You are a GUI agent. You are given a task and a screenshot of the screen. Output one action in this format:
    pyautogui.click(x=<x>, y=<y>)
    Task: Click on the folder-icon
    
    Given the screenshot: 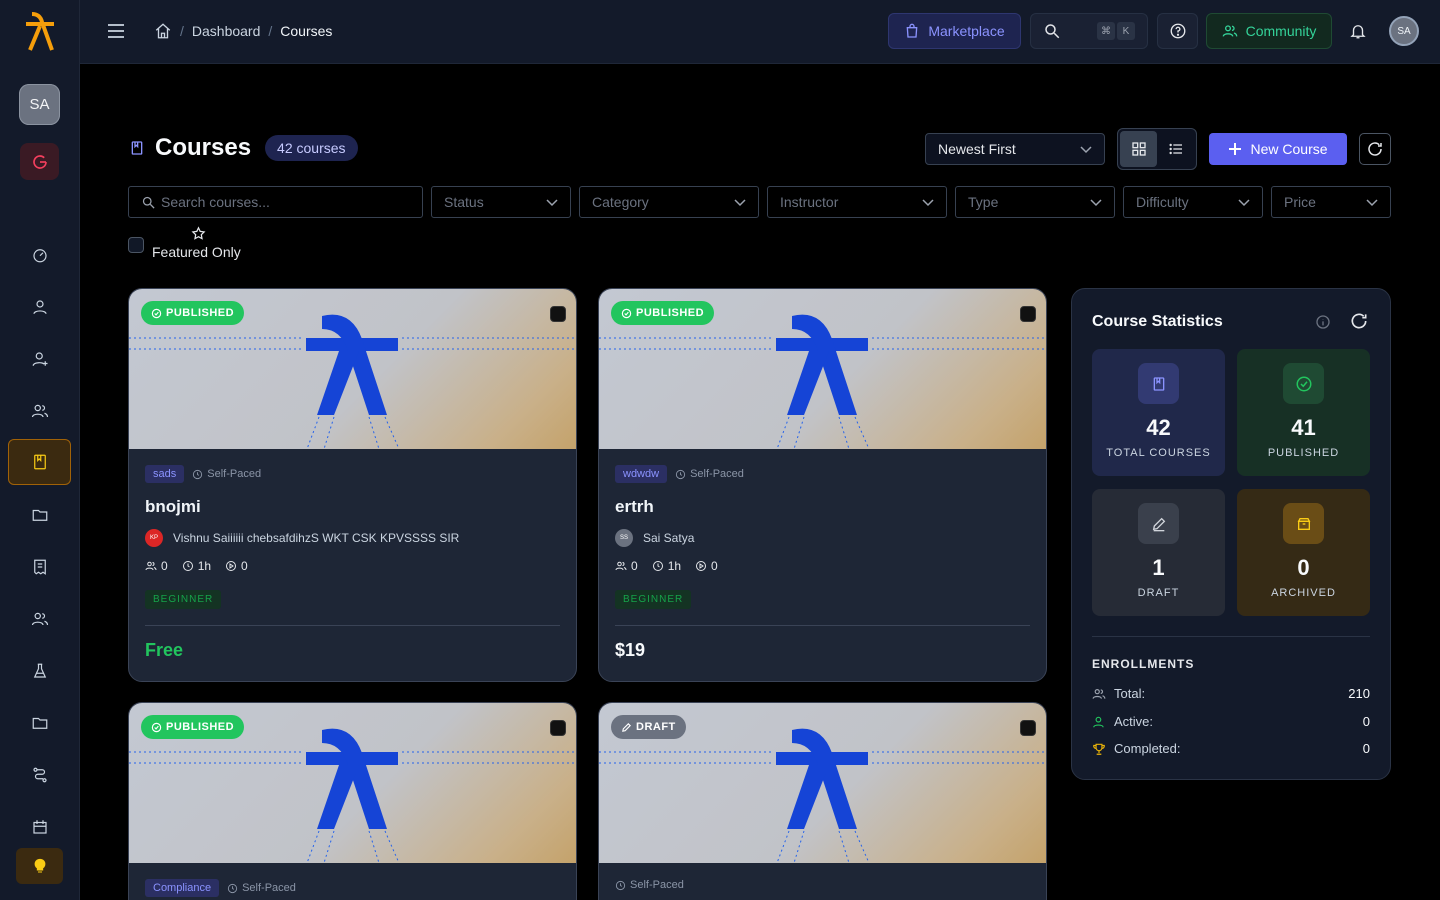 What is the action you would take?
    pyautogui.click(x=39, y=515)
    